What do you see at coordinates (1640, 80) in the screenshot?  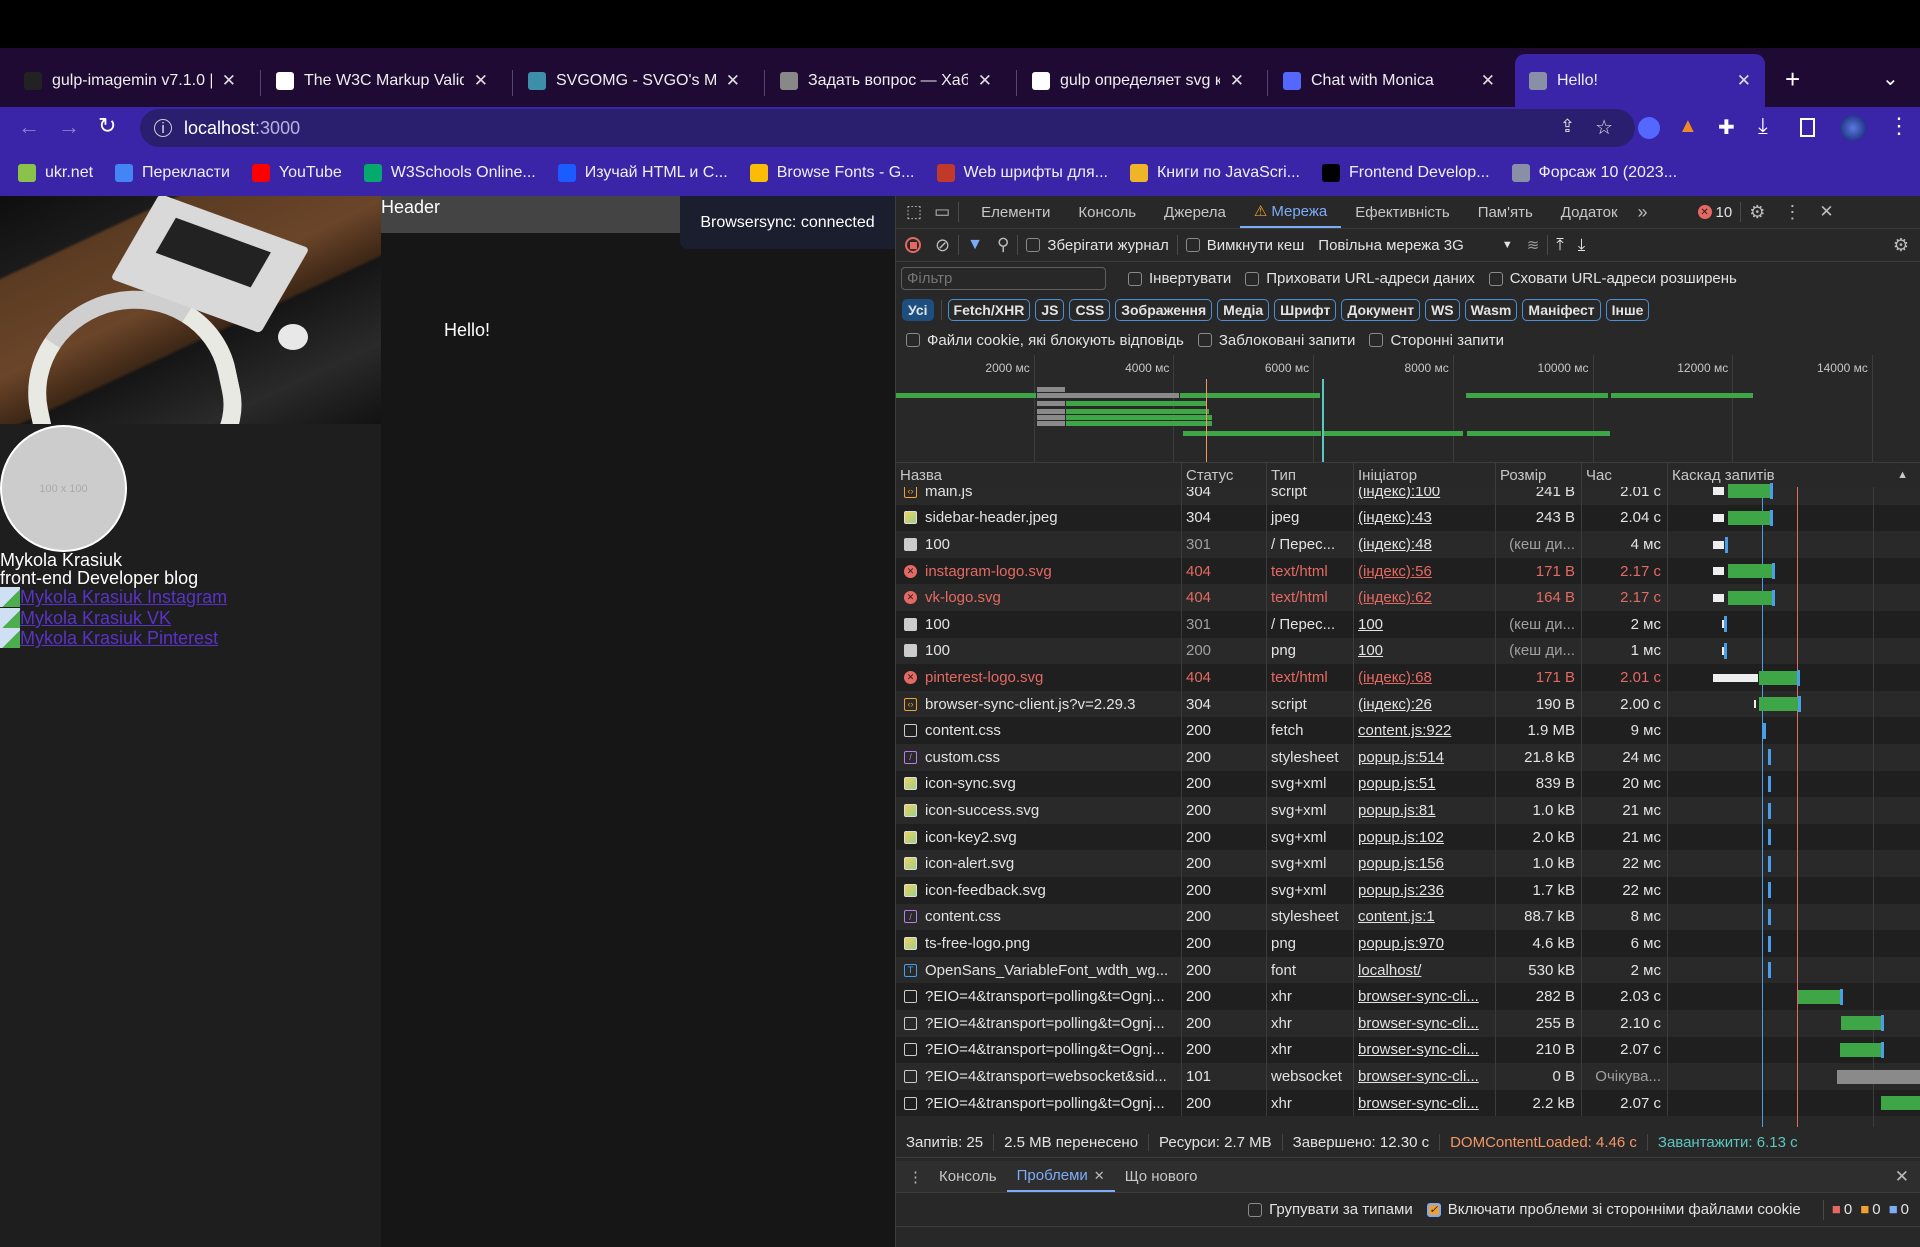 I see `browser-tab: Hello! ✕` at bounding box center [1640, 80].